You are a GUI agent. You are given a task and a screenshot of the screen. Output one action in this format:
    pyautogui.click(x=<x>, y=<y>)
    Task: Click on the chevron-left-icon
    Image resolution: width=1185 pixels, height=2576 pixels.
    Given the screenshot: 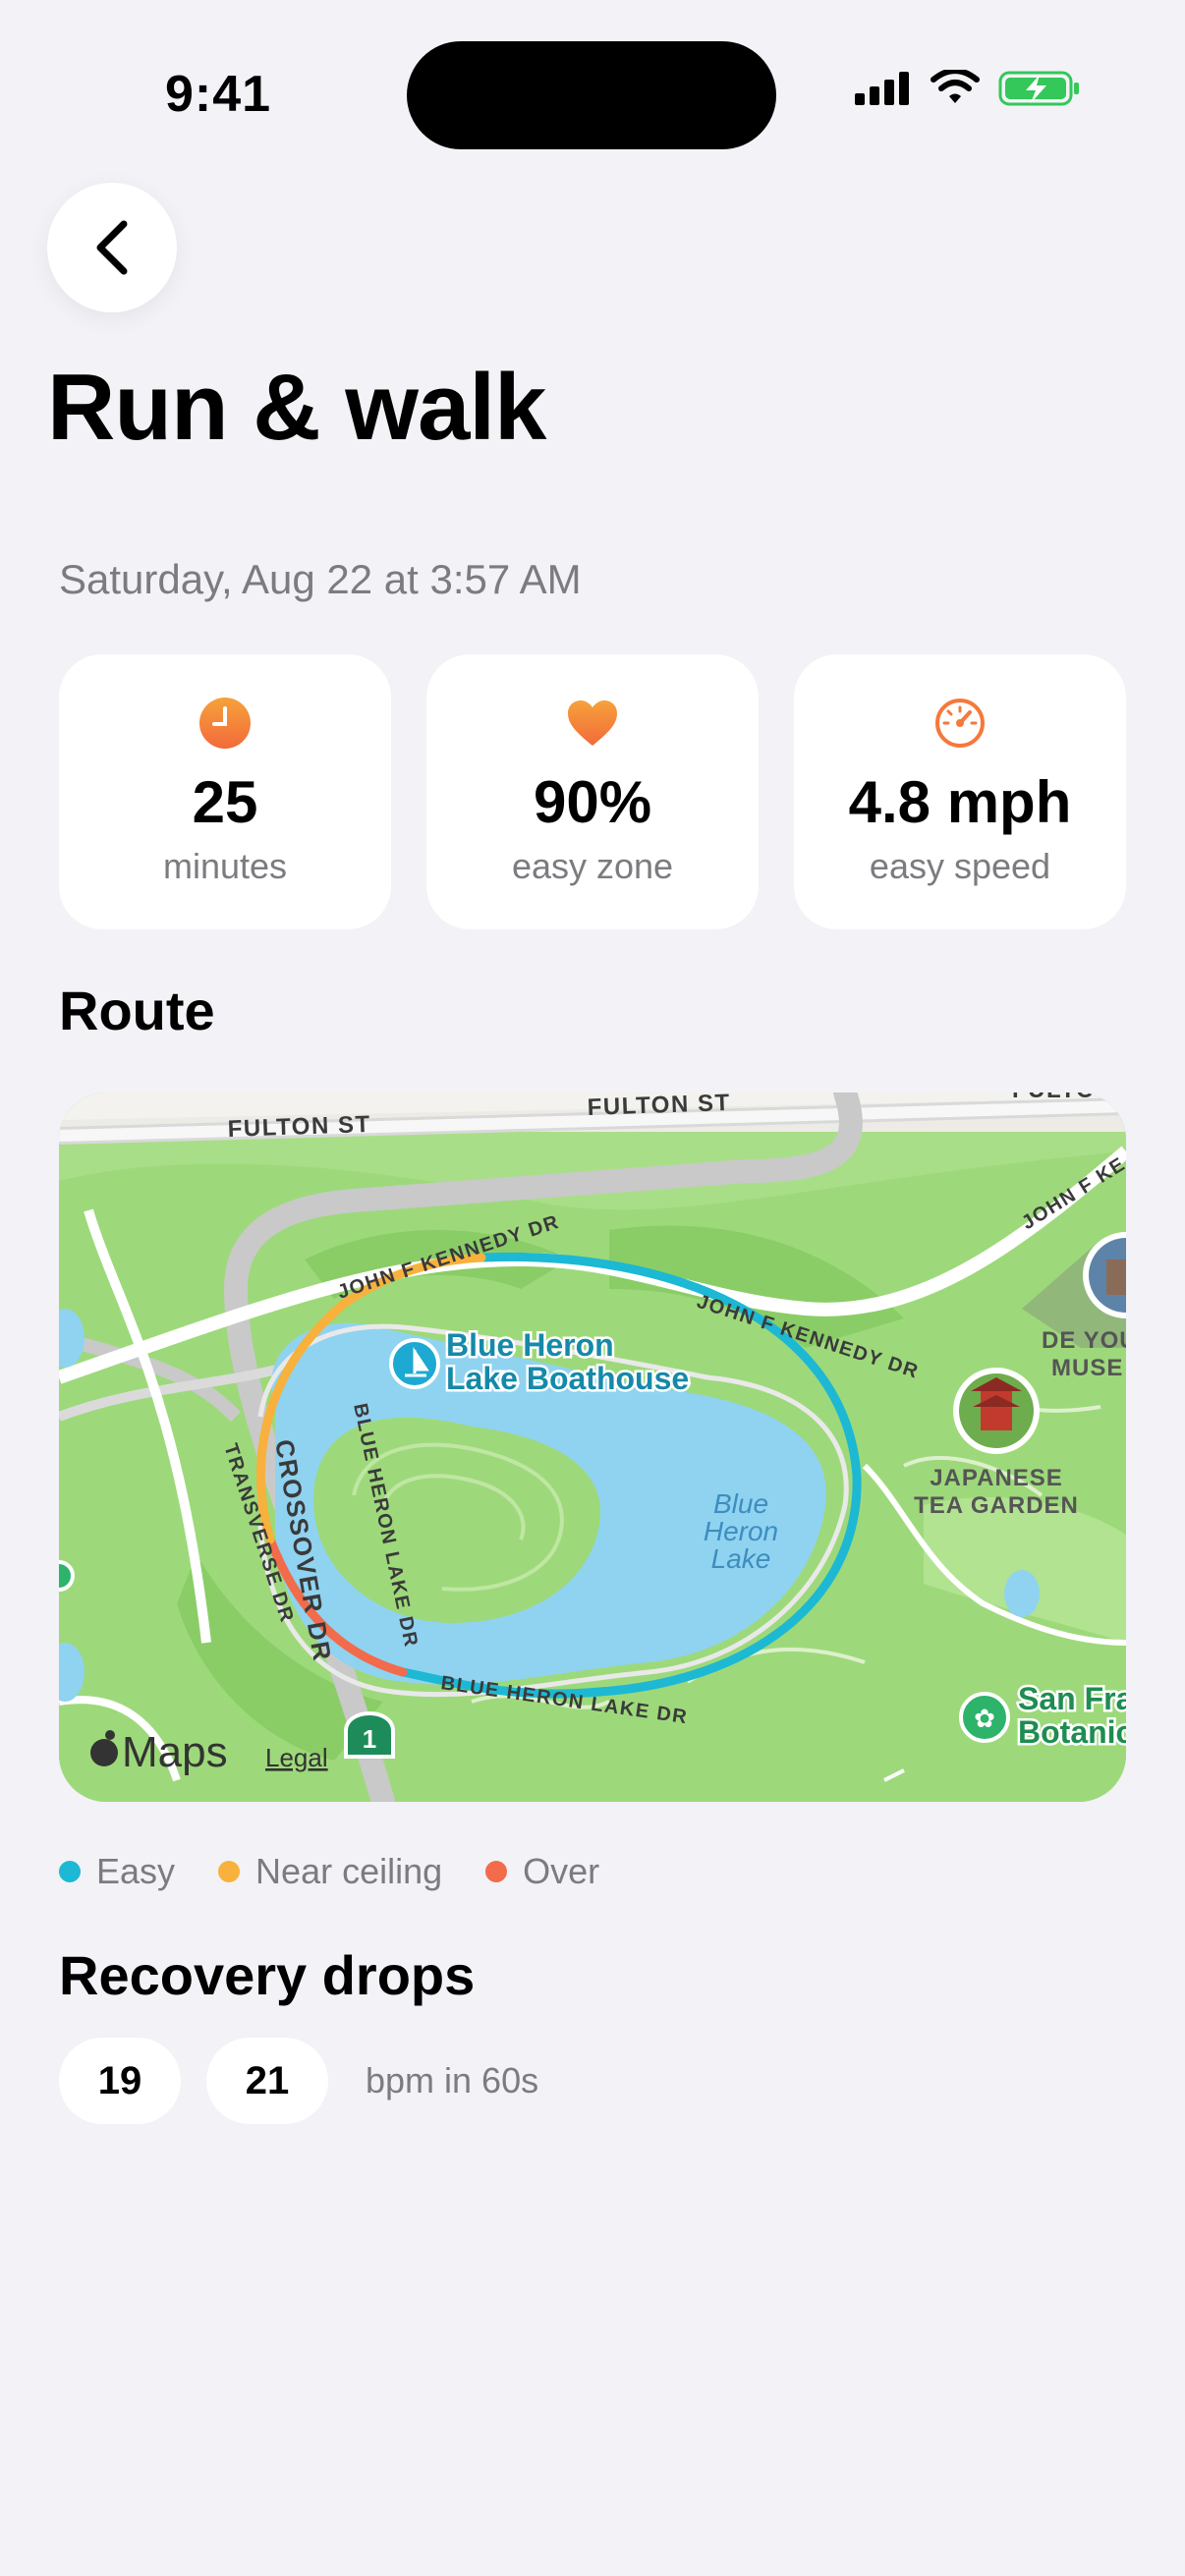 What is the action you would take?
    pyautogui.click(x=112, y=247)
    